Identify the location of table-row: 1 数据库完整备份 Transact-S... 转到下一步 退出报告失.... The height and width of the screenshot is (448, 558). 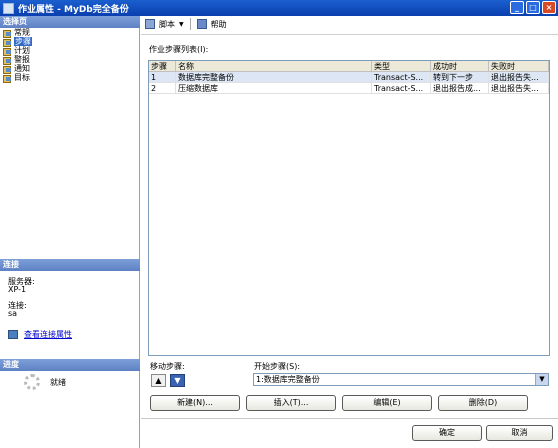
(349, 77).